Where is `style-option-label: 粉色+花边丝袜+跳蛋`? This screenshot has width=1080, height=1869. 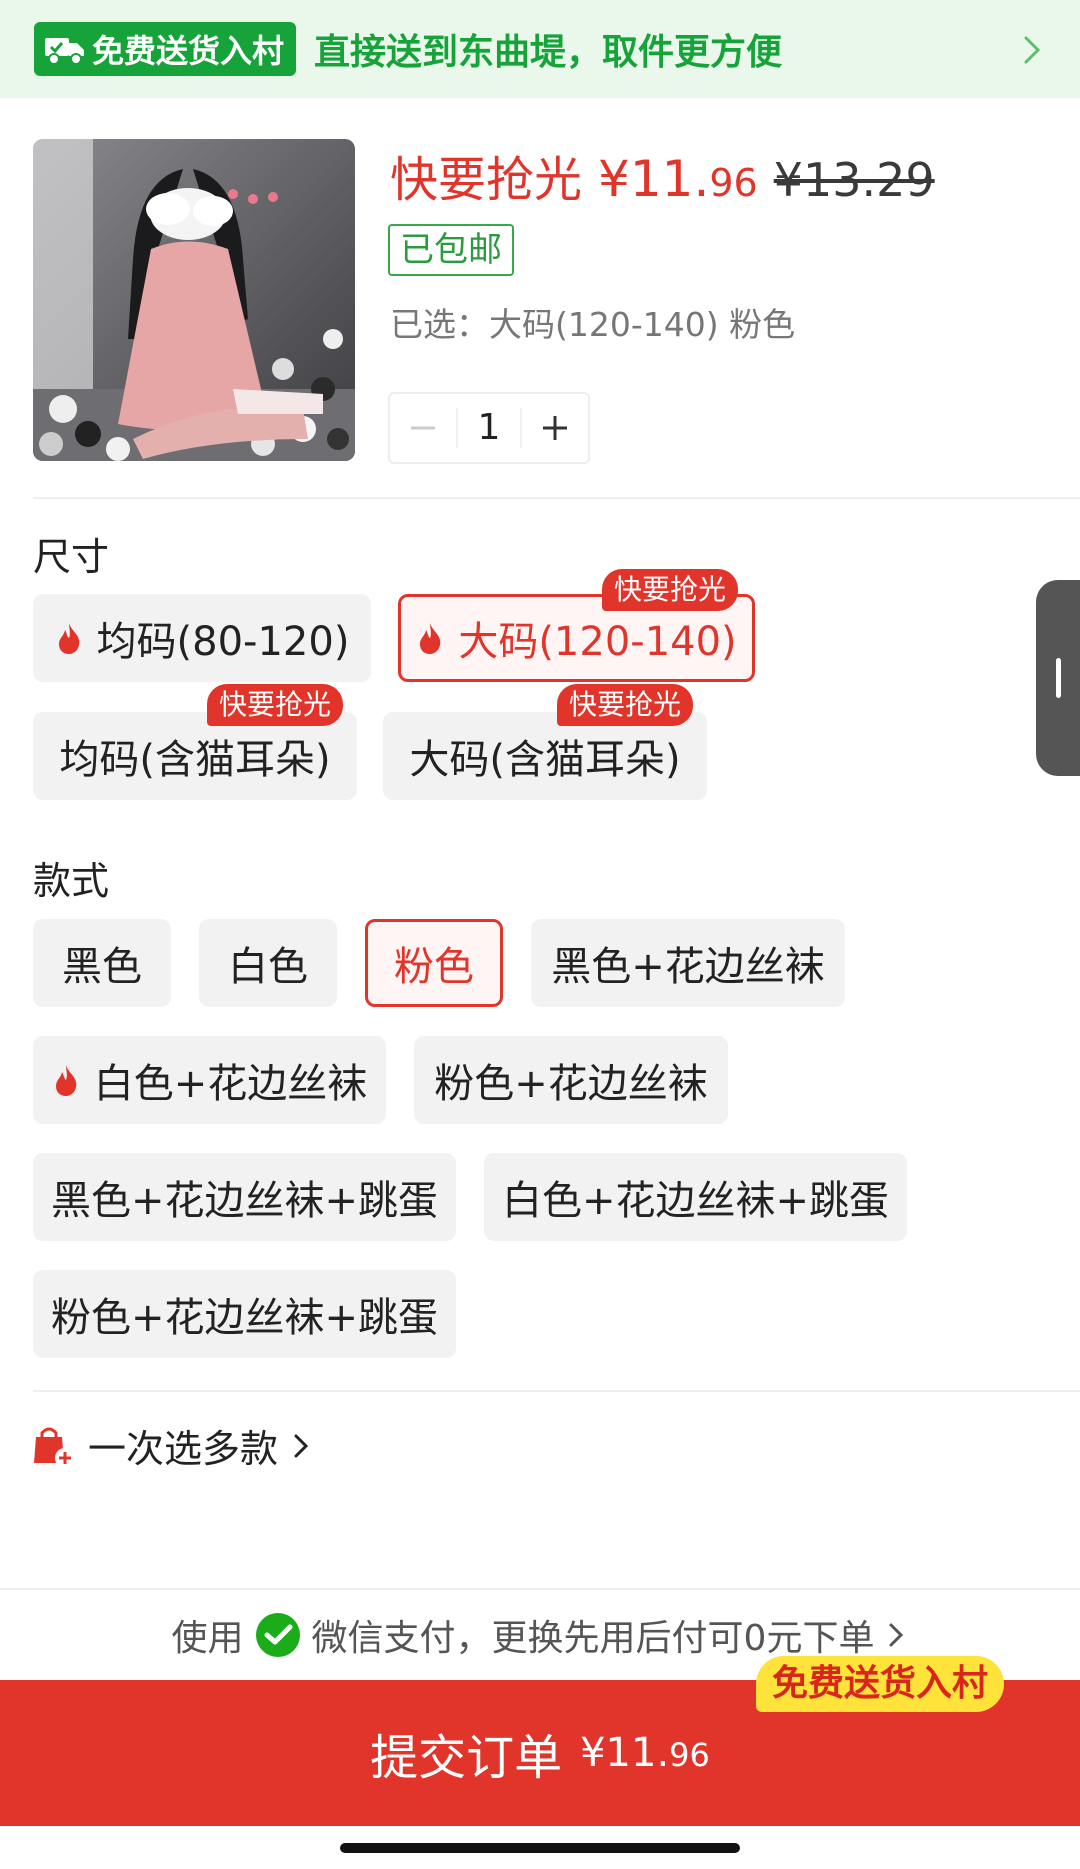 style-option-label: 粉色+花边丝袜+跳蛋 is located at coordinates (244, 1318).